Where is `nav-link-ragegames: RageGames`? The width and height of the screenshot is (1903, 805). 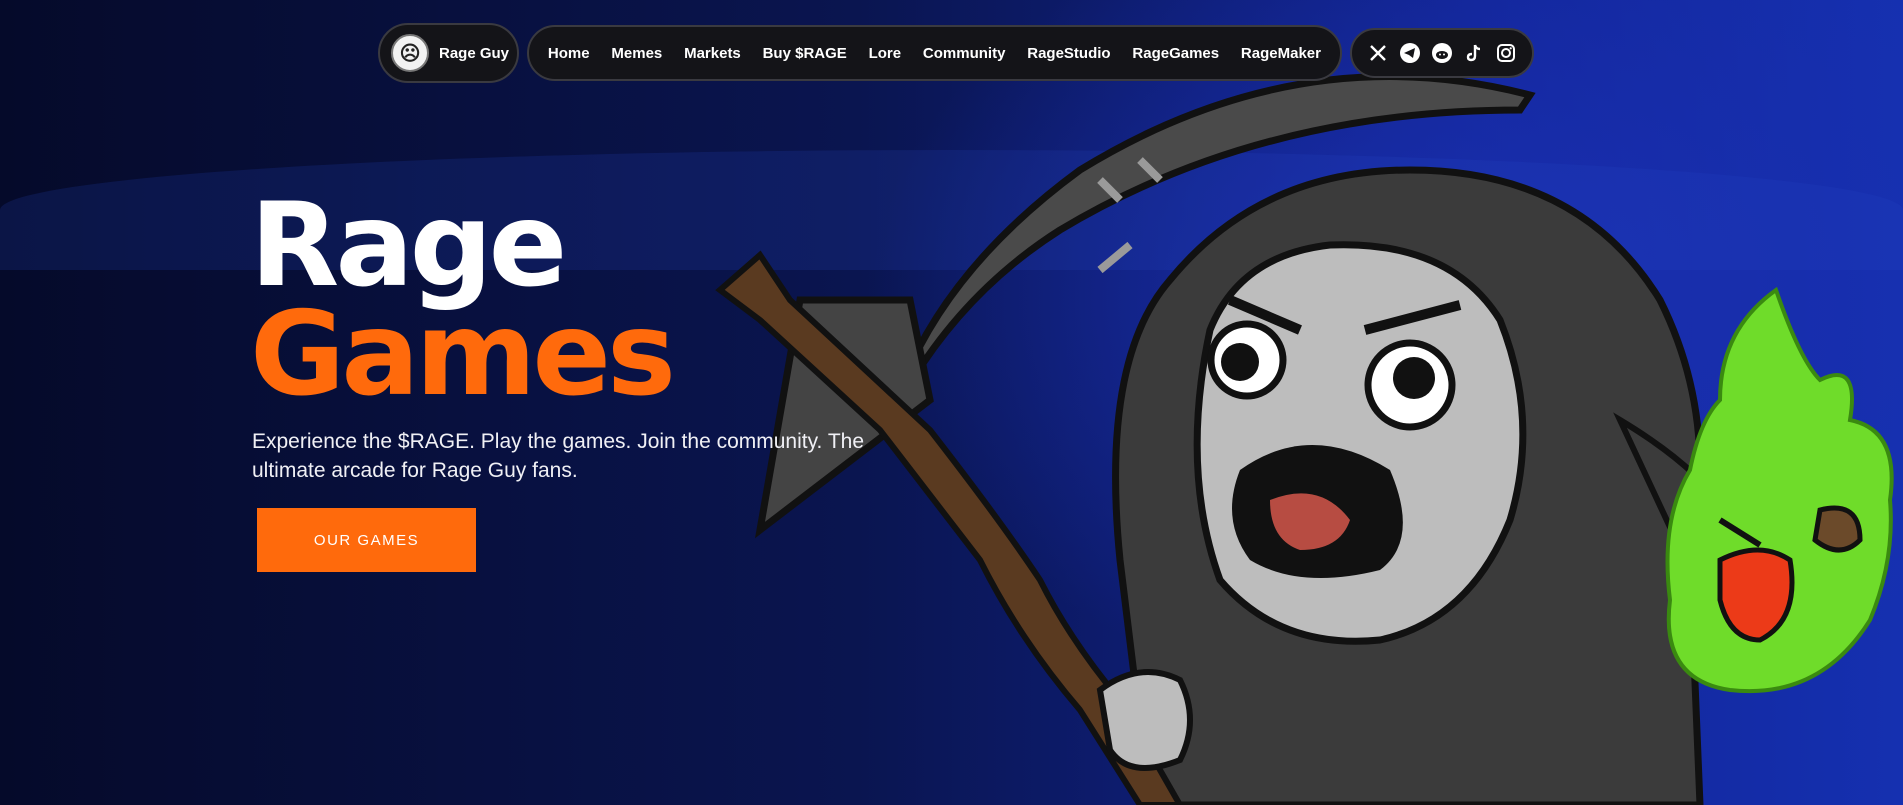 nav-link-ragegames: RageGames is located at coordinates (1175, 53).